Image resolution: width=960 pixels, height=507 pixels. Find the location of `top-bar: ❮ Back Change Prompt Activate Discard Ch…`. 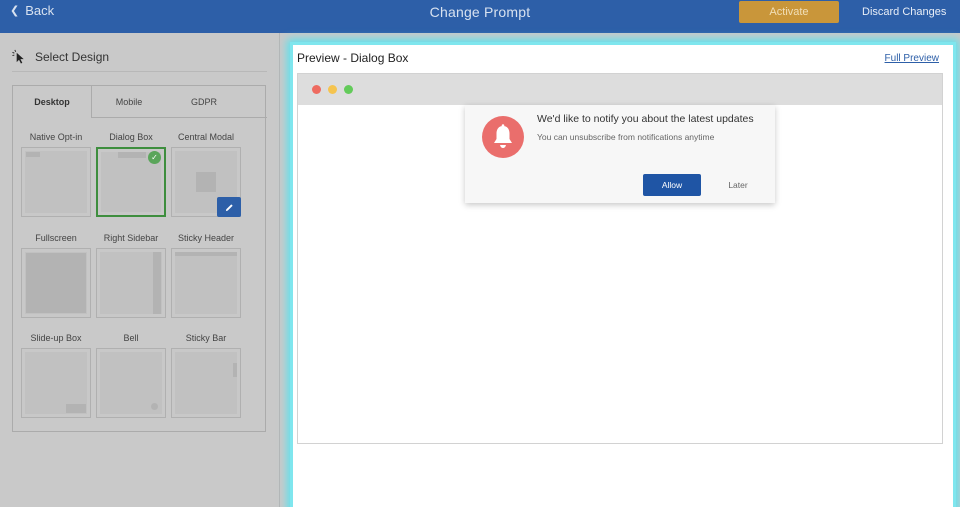

top-bar: ❮ Back Change Prompt Activate Discard Ch… is located at coordinates (480, 16).